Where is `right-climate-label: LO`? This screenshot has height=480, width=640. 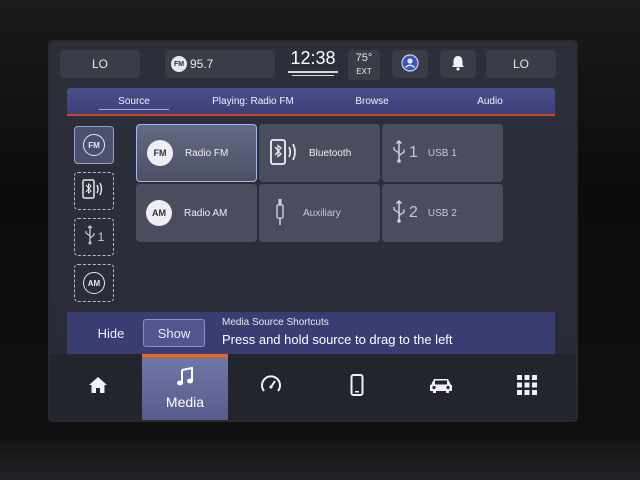
right-climate-label: LO is located at coordinates (520, 64).